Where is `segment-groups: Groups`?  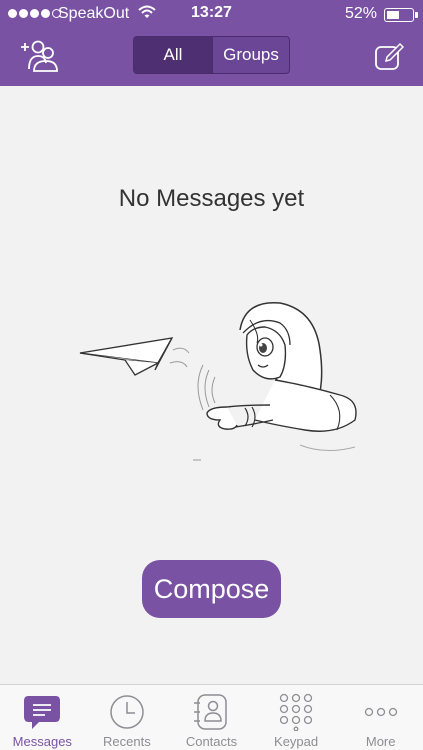
segment-groups: Groups is located at coordinates (250, 55).